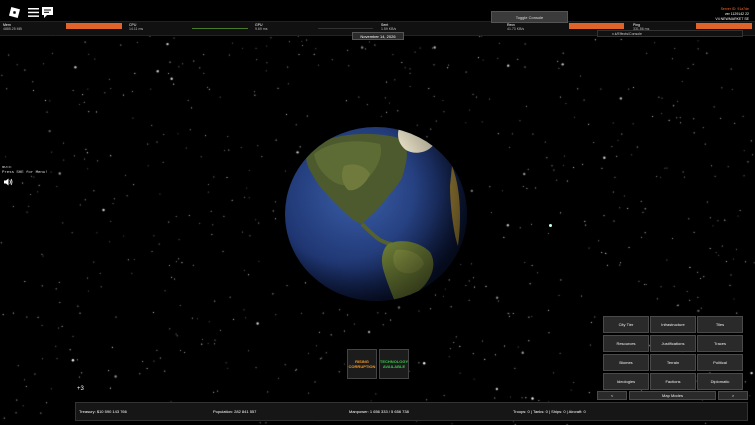 This screenshot has height=425, width=755. I want to click on map-mode-city-tier: City Tier, so click(626, 324).